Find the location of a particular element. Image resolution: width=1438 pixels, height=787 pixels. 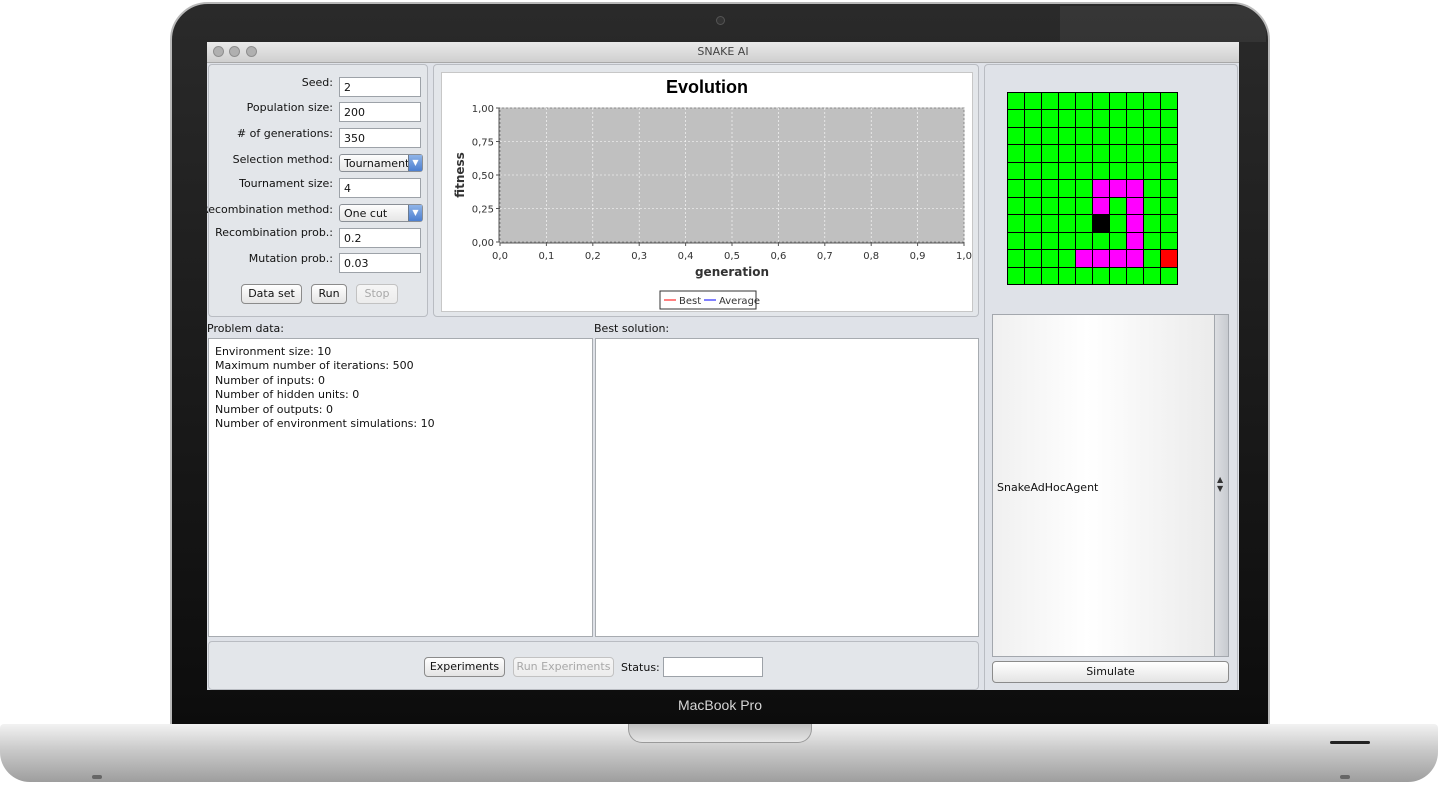

x-tick-label: 0,8 is located at coordinates (871, 256).